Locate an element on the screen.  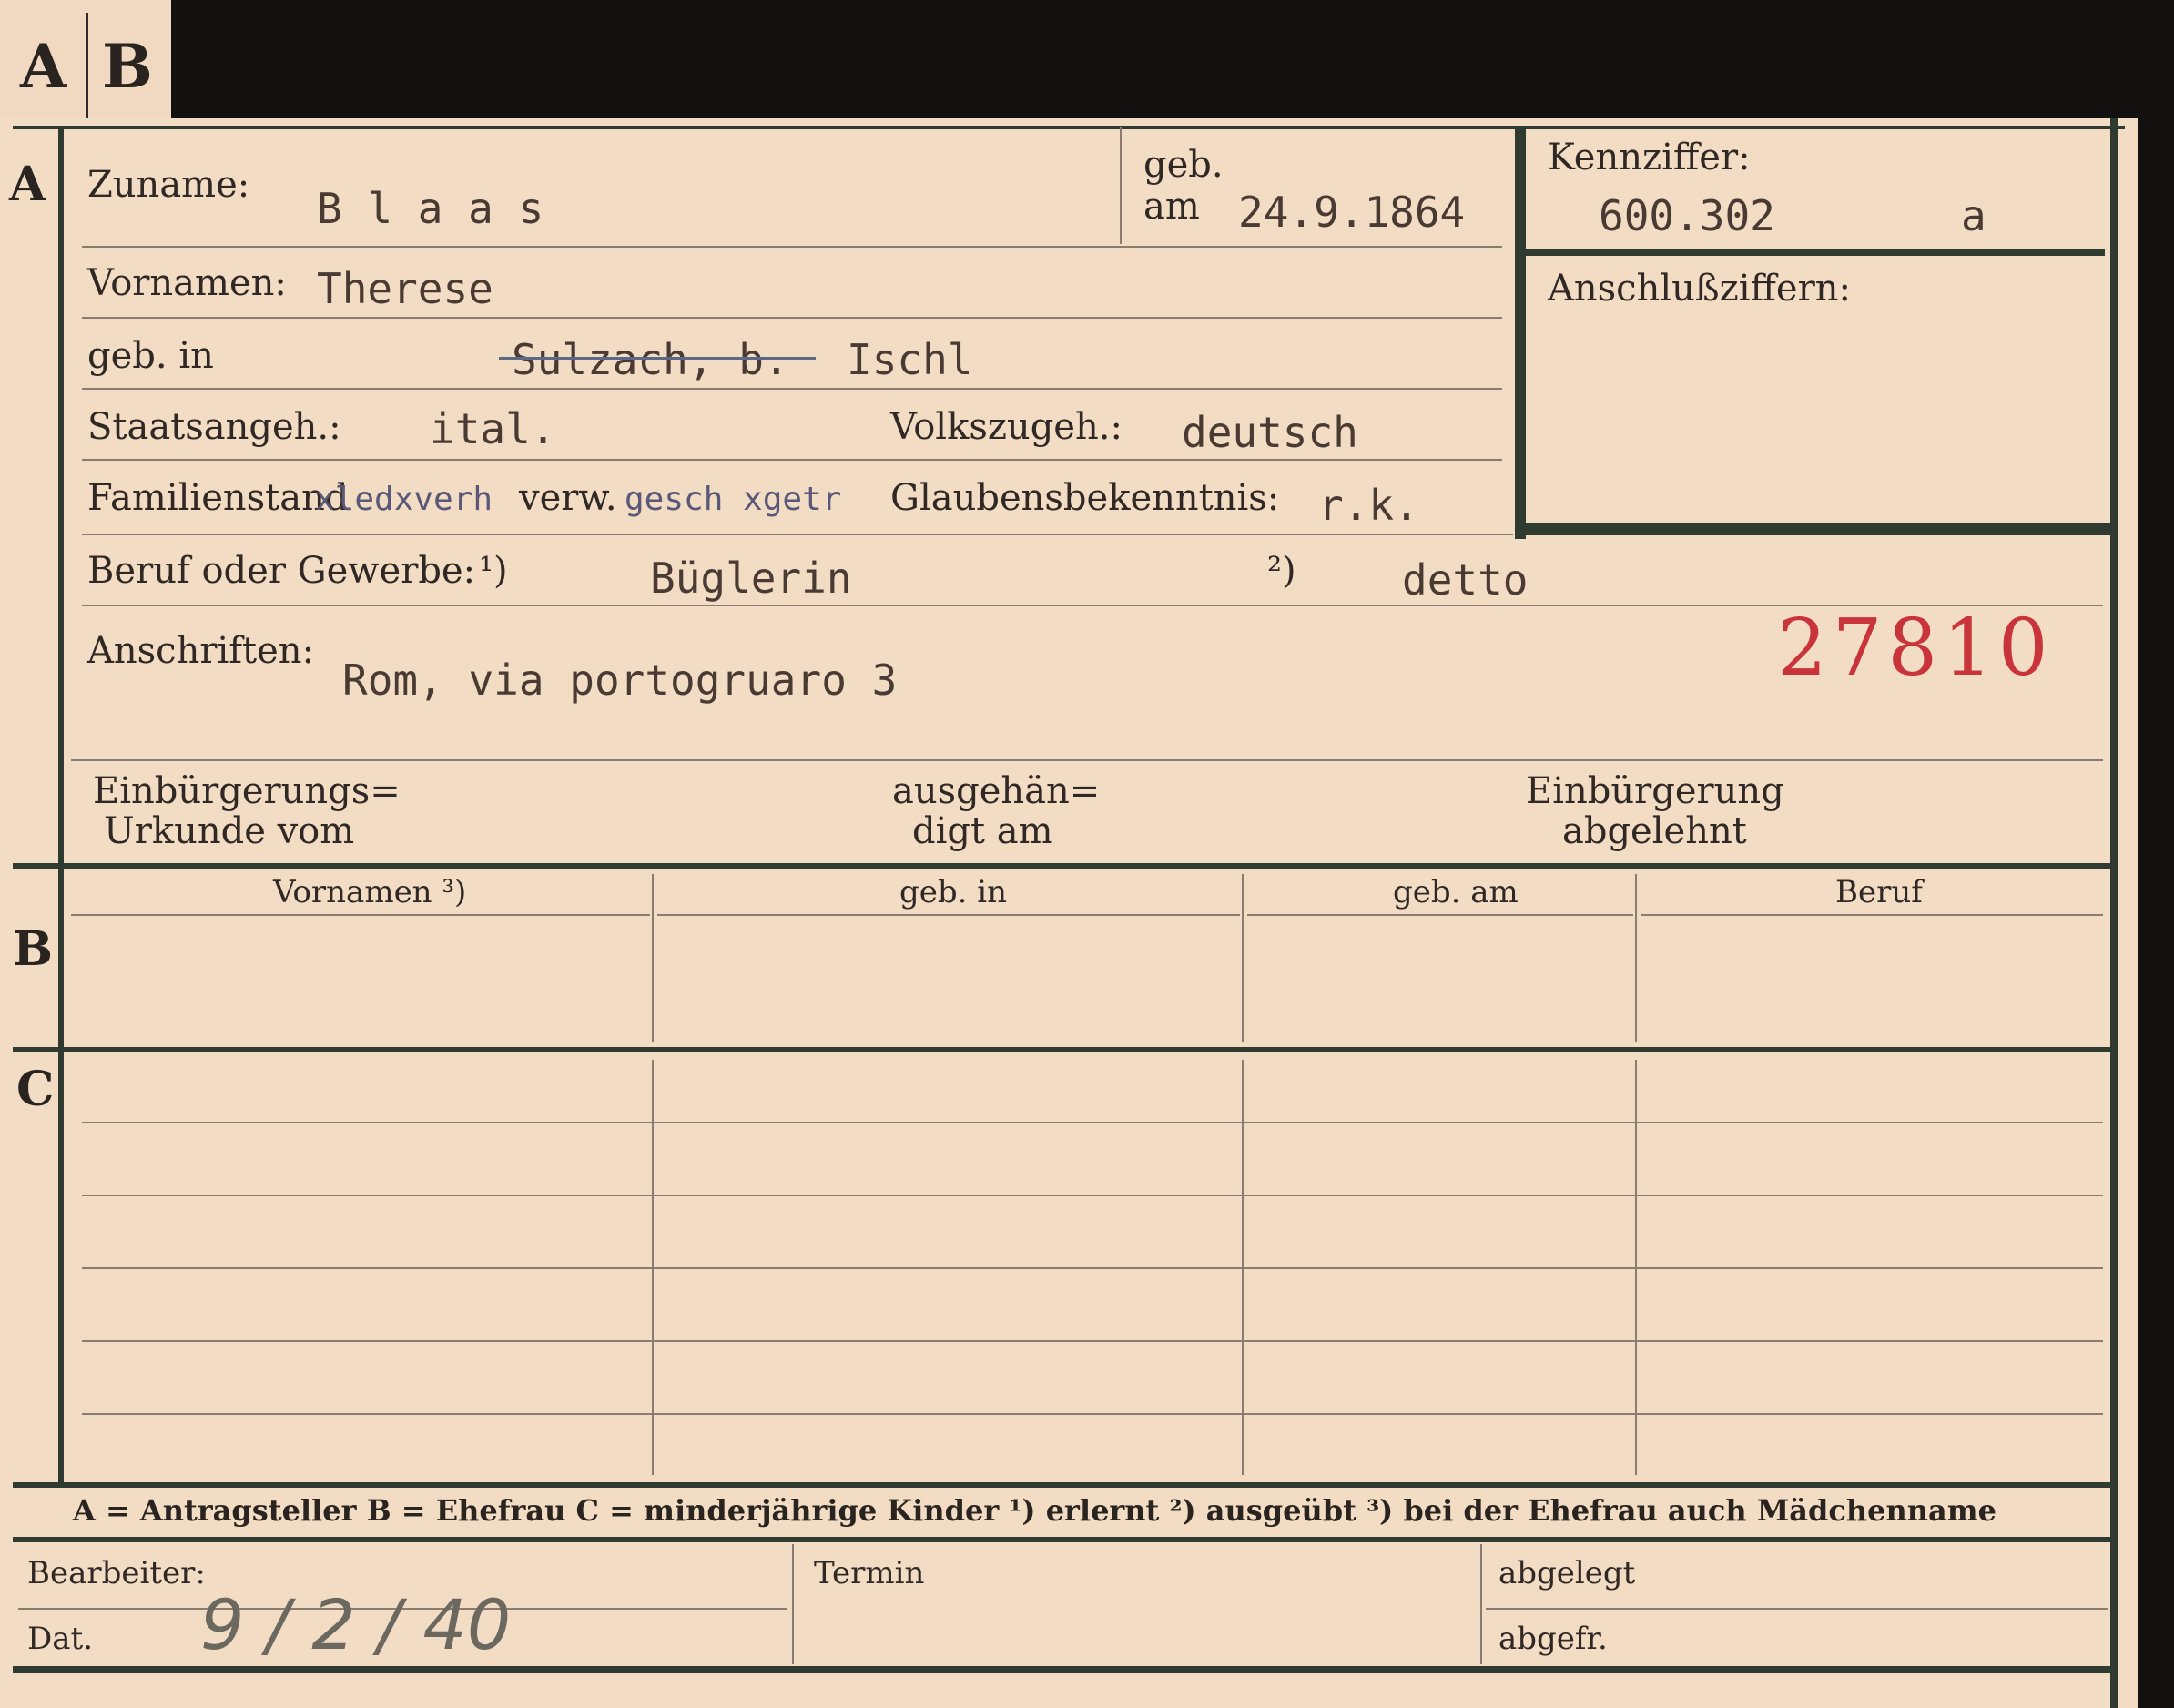
id-box-left is located at coordinates (1520, 333).